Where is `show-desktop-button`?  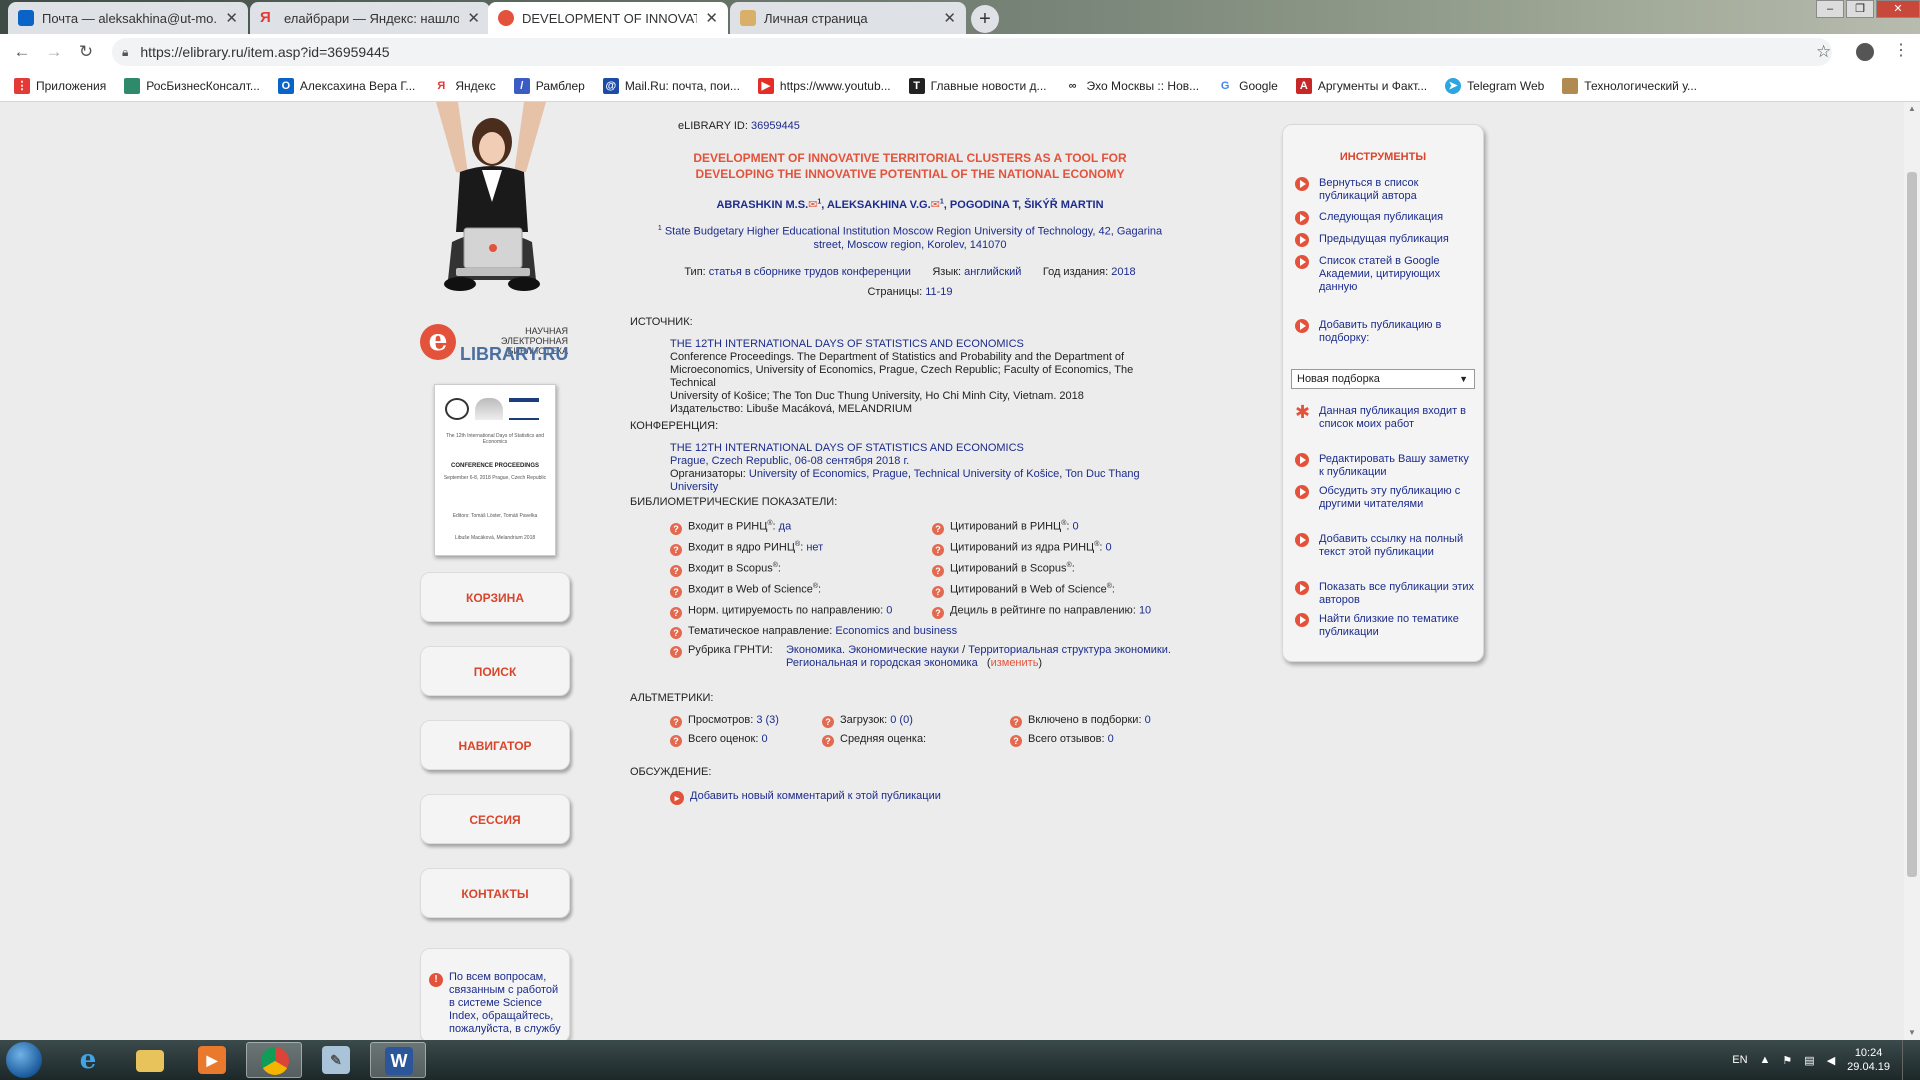
show-desktop-button is located at coordinates (1907, 1060).